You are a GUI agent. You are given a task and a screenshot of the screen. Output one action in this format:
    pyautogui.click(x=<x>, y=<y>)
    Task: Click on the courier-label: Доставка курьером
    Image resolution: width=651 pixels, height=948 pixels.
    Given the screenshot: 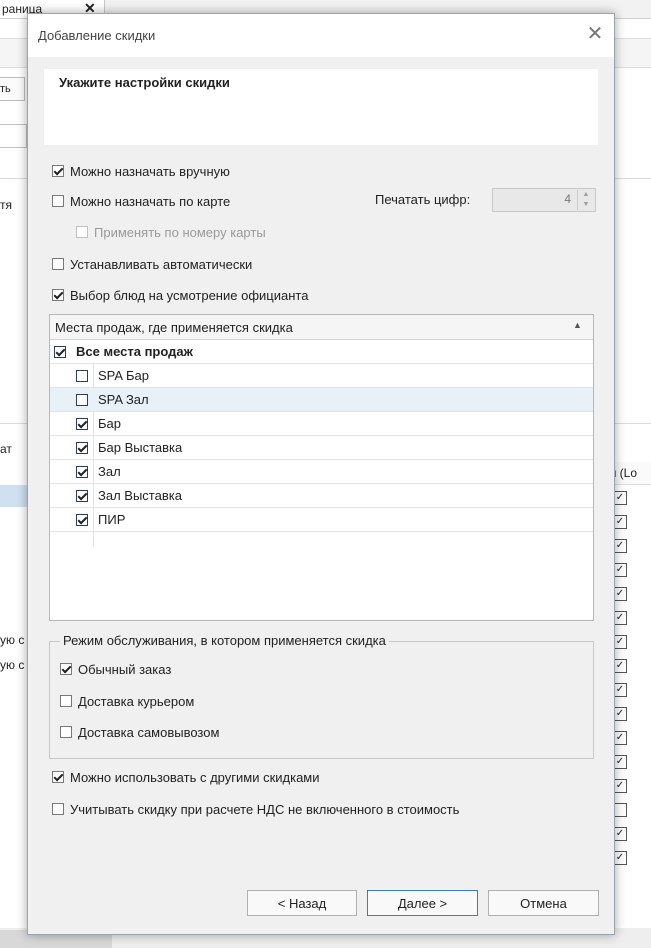 What is the action you would take?
    pyautogui.click(x=136, y=701)
    